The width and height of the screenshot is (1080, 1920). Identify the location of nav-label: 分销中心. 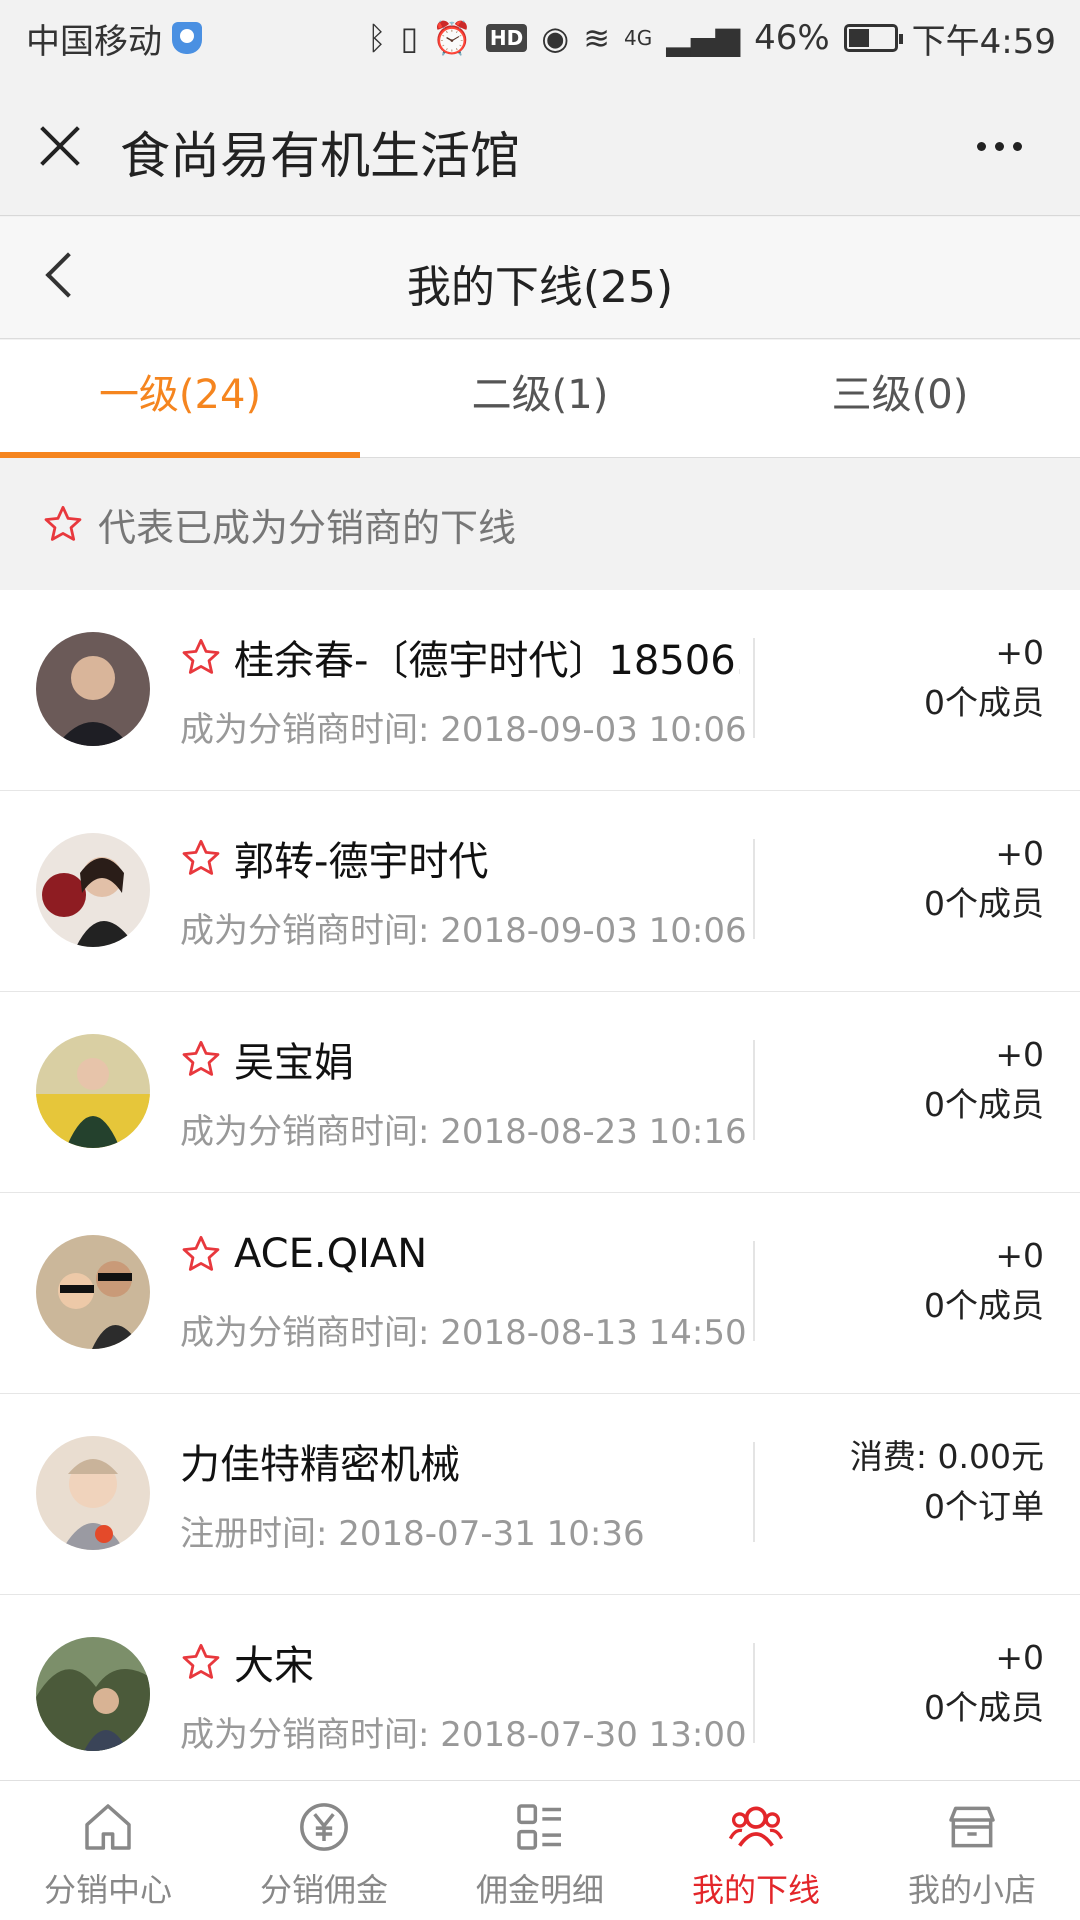
(107, 1890).